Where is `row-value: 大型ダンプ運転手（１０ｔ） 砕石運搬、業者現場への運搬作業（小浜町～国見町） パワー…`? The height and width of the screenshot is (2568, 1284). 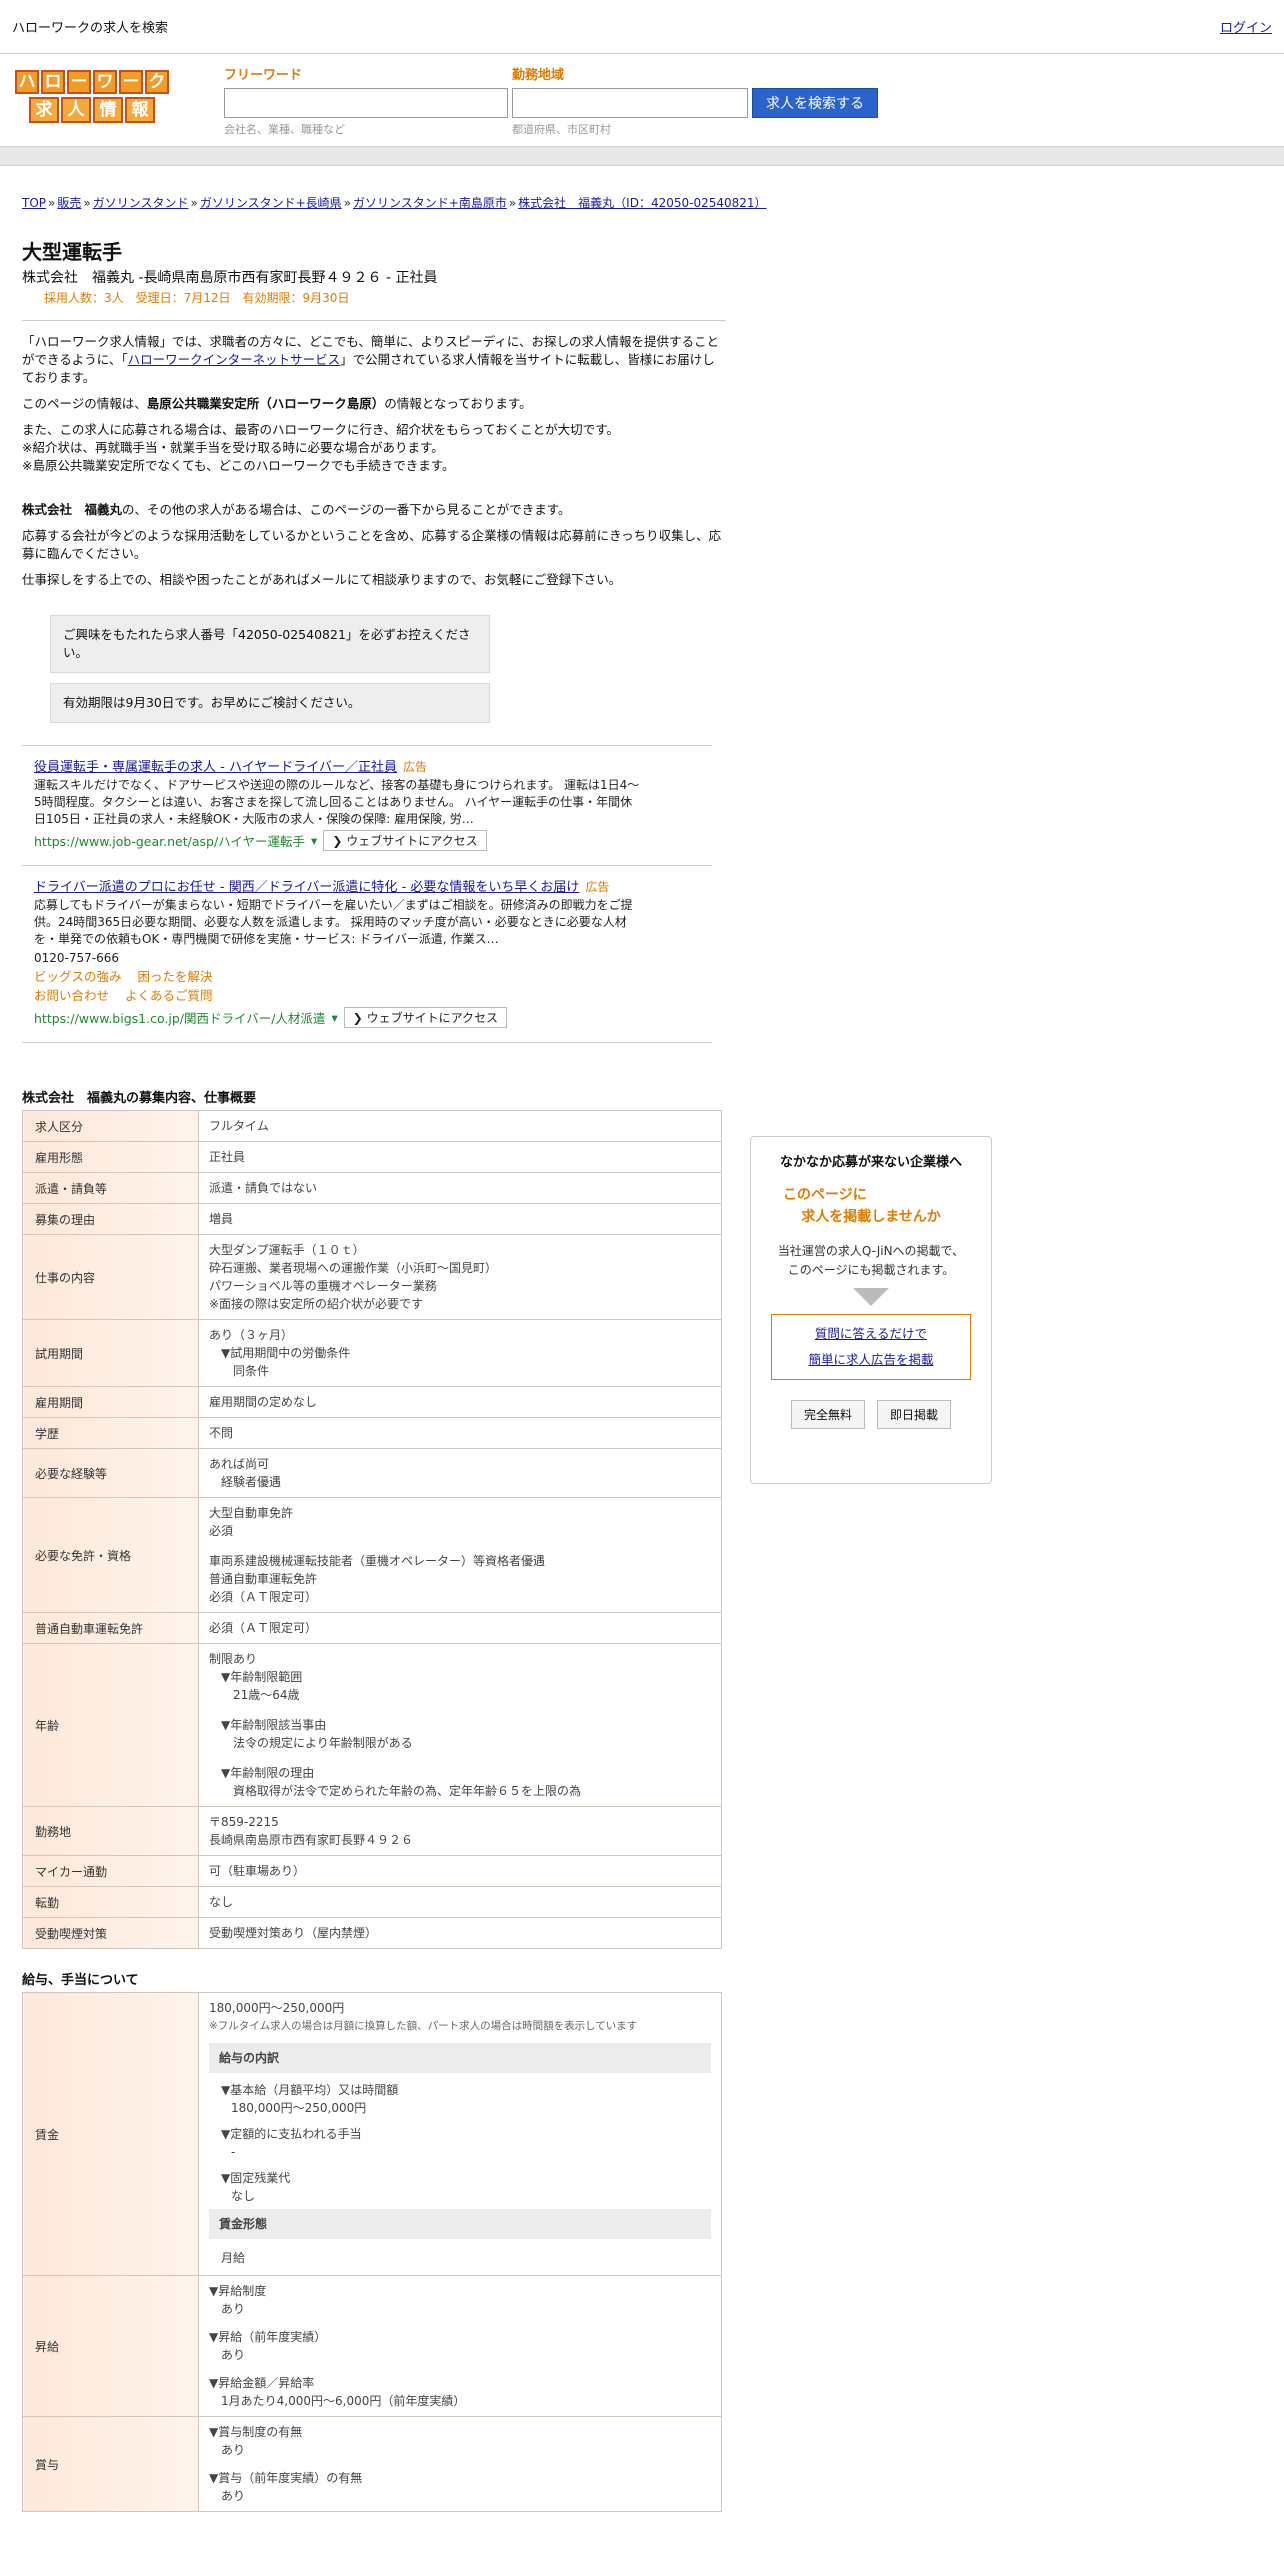
row-value: 大型ダンプ運転手（１０ｔ） 砕石運搬、業者現場への運搬作業（小浜町～国見町） パワー… is located at coordinates (460, 1277).